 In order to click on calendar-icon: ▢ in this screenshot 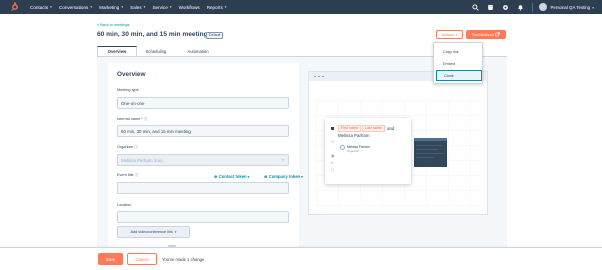, I will do `click(333, 170)`.